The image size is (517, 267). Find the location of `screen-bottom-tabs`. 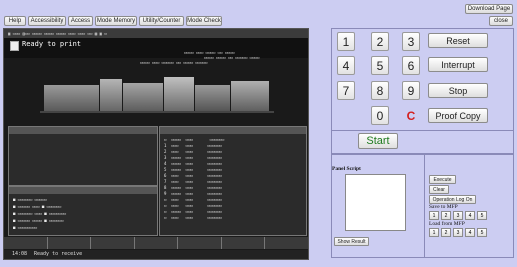

screen-bottom-tabs is located at coordinates (156, 243).